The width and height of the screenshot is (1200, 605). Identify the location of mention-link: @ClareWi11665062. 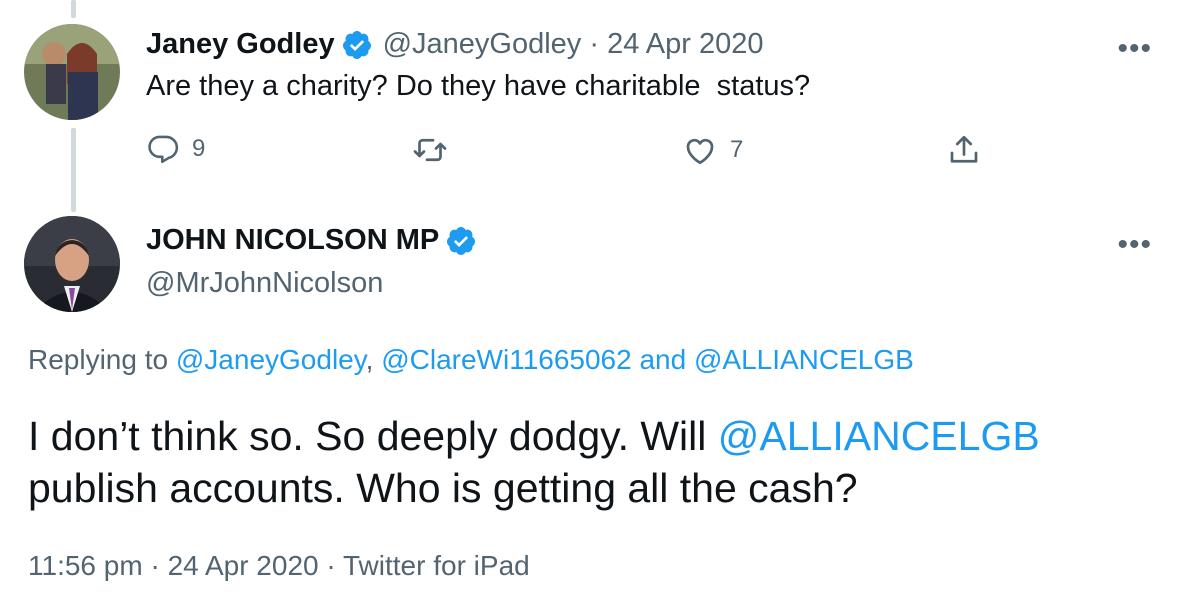
(506, 359).